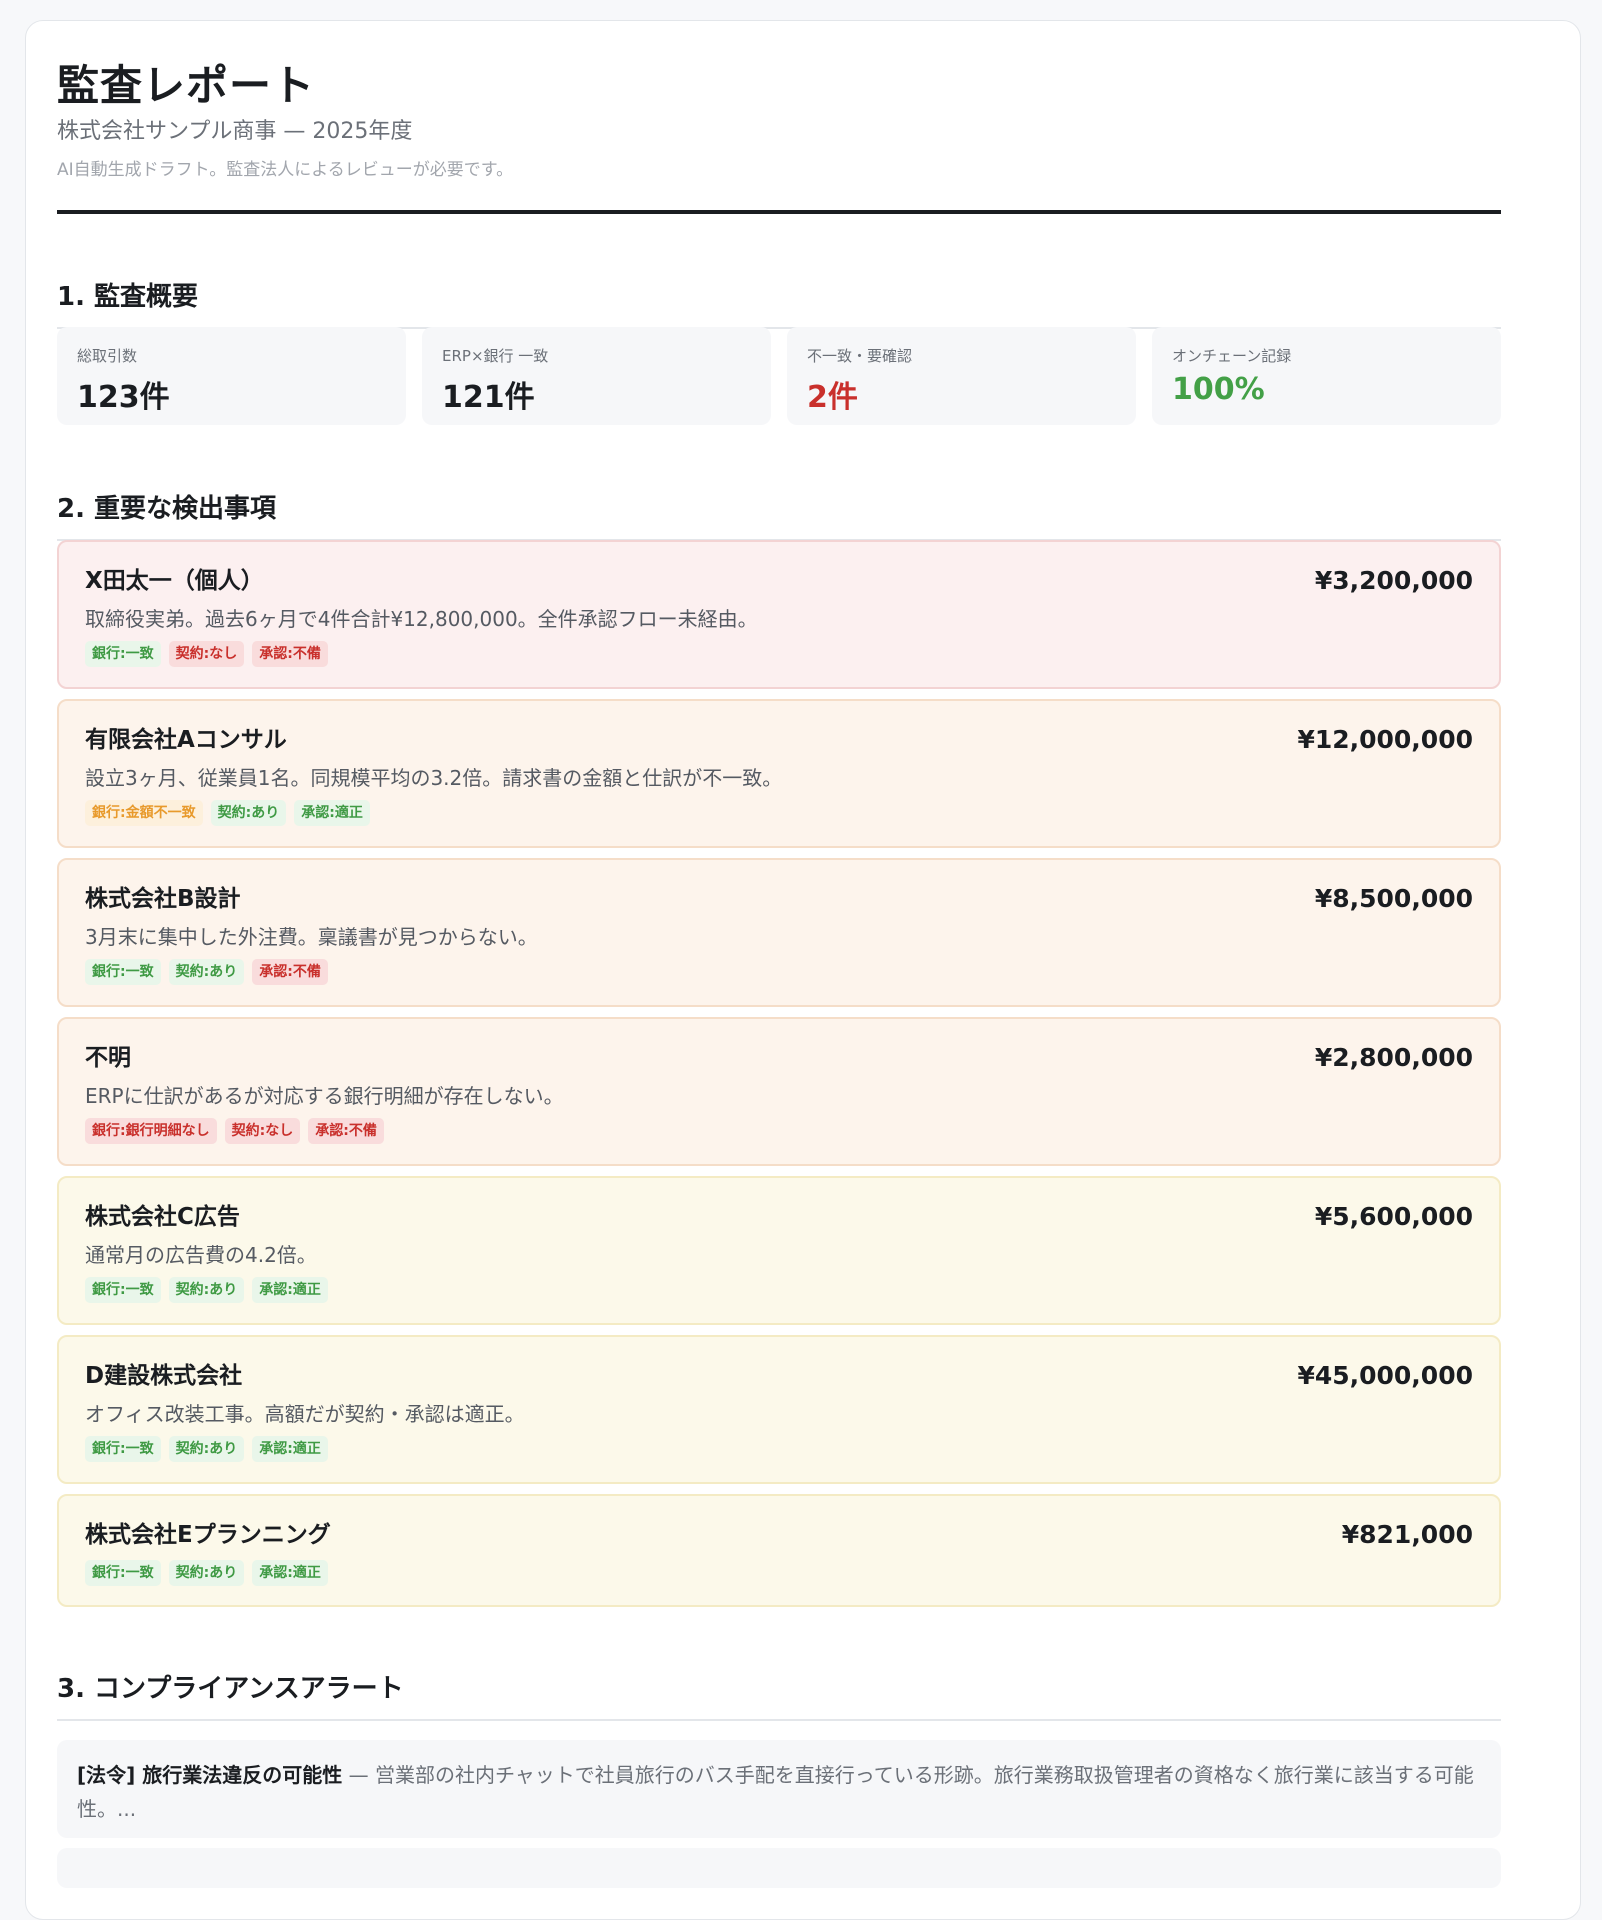  Describe the element at coordinates (151, 1131) in the screenshot. I see `status-badge: 銀行:銀行明細なし` at that location.